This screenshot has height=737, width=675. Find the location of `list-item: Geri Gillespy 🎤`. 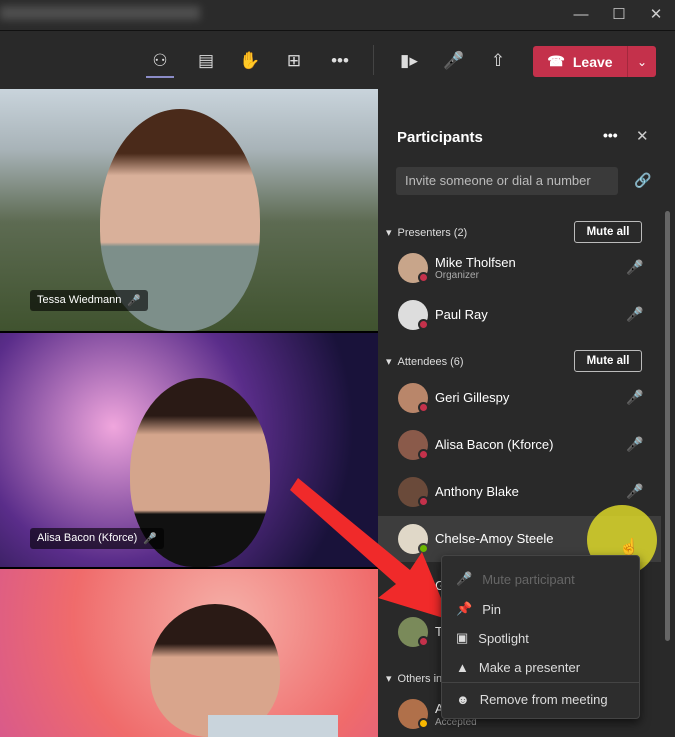

list-item: Geri Gillespy 🎤 is located at coordinates (519, 398).